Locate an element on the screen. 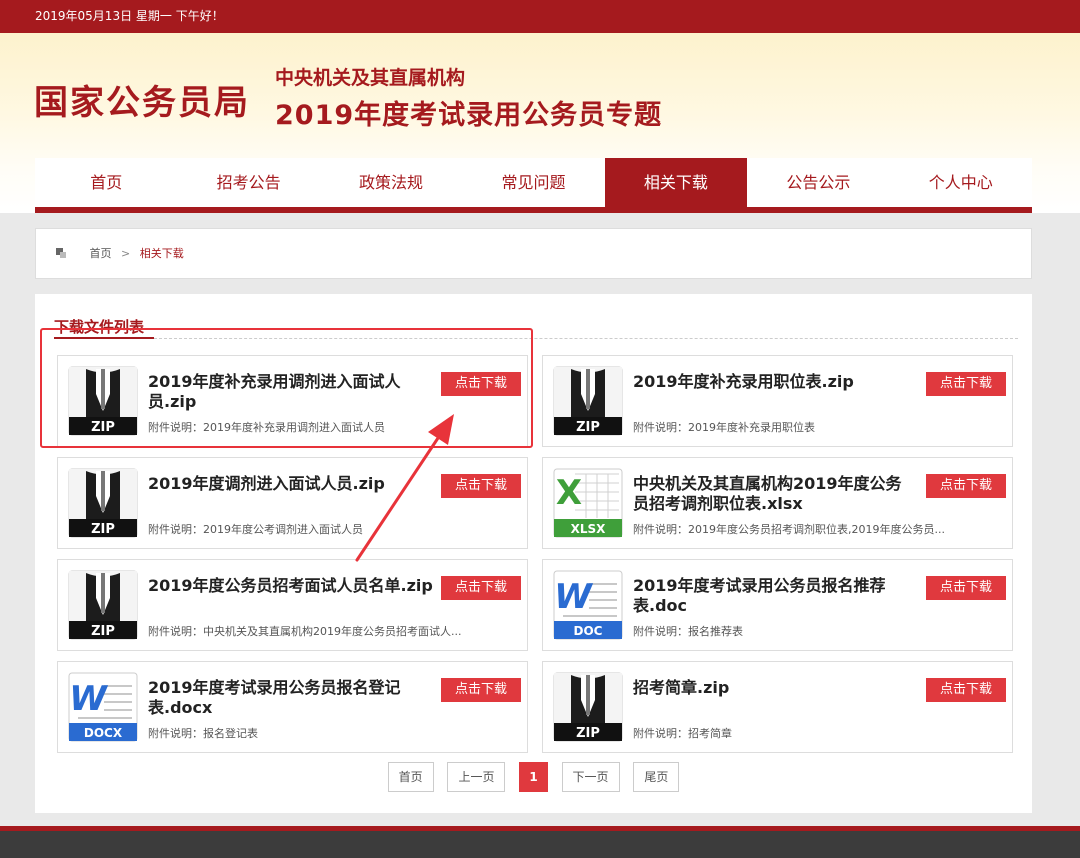 The image size is (1080, 858). header-title: 2019年度考试录用公务员专题 is located at coordinates (469, 115).